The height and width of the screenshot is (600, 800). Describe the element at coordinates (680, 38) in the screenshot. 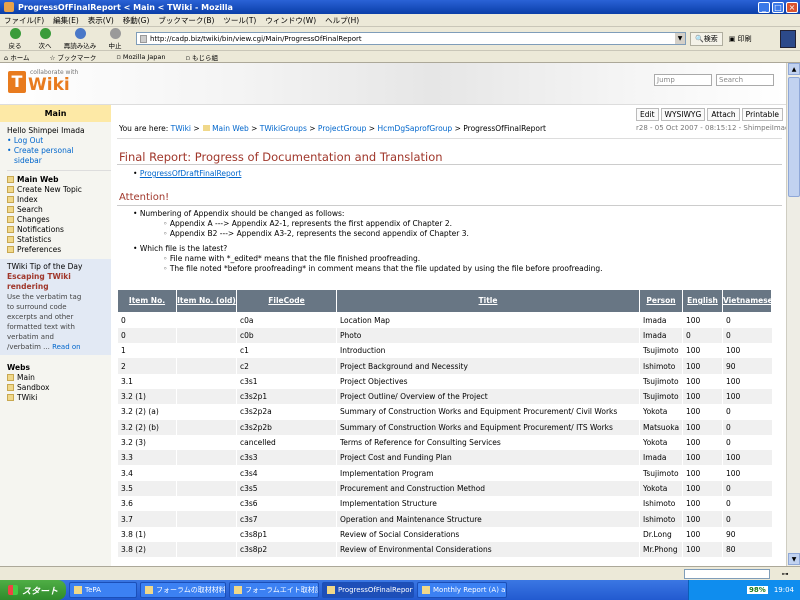

I see `url-dropdown-icon: ▼` at that location.